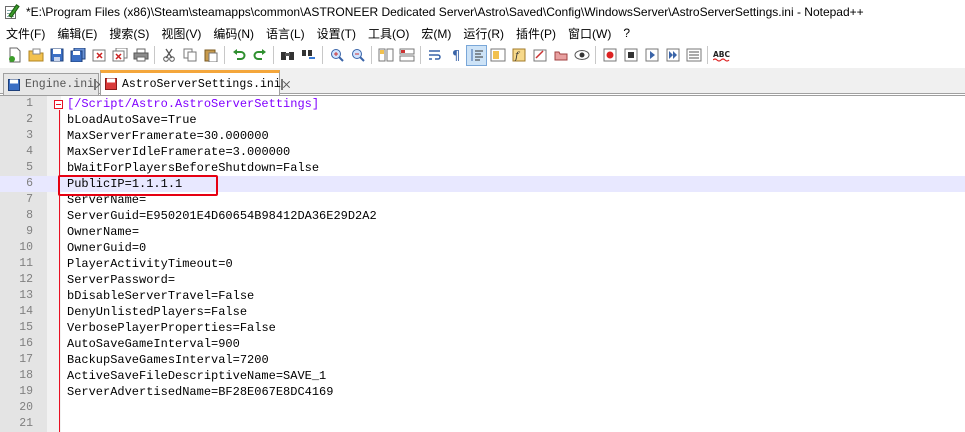 The height and width of the screenshot is (432, 965). Describe the element at coordinates (77, 55) in the screenshot. I see `save-all-icon` at that location.